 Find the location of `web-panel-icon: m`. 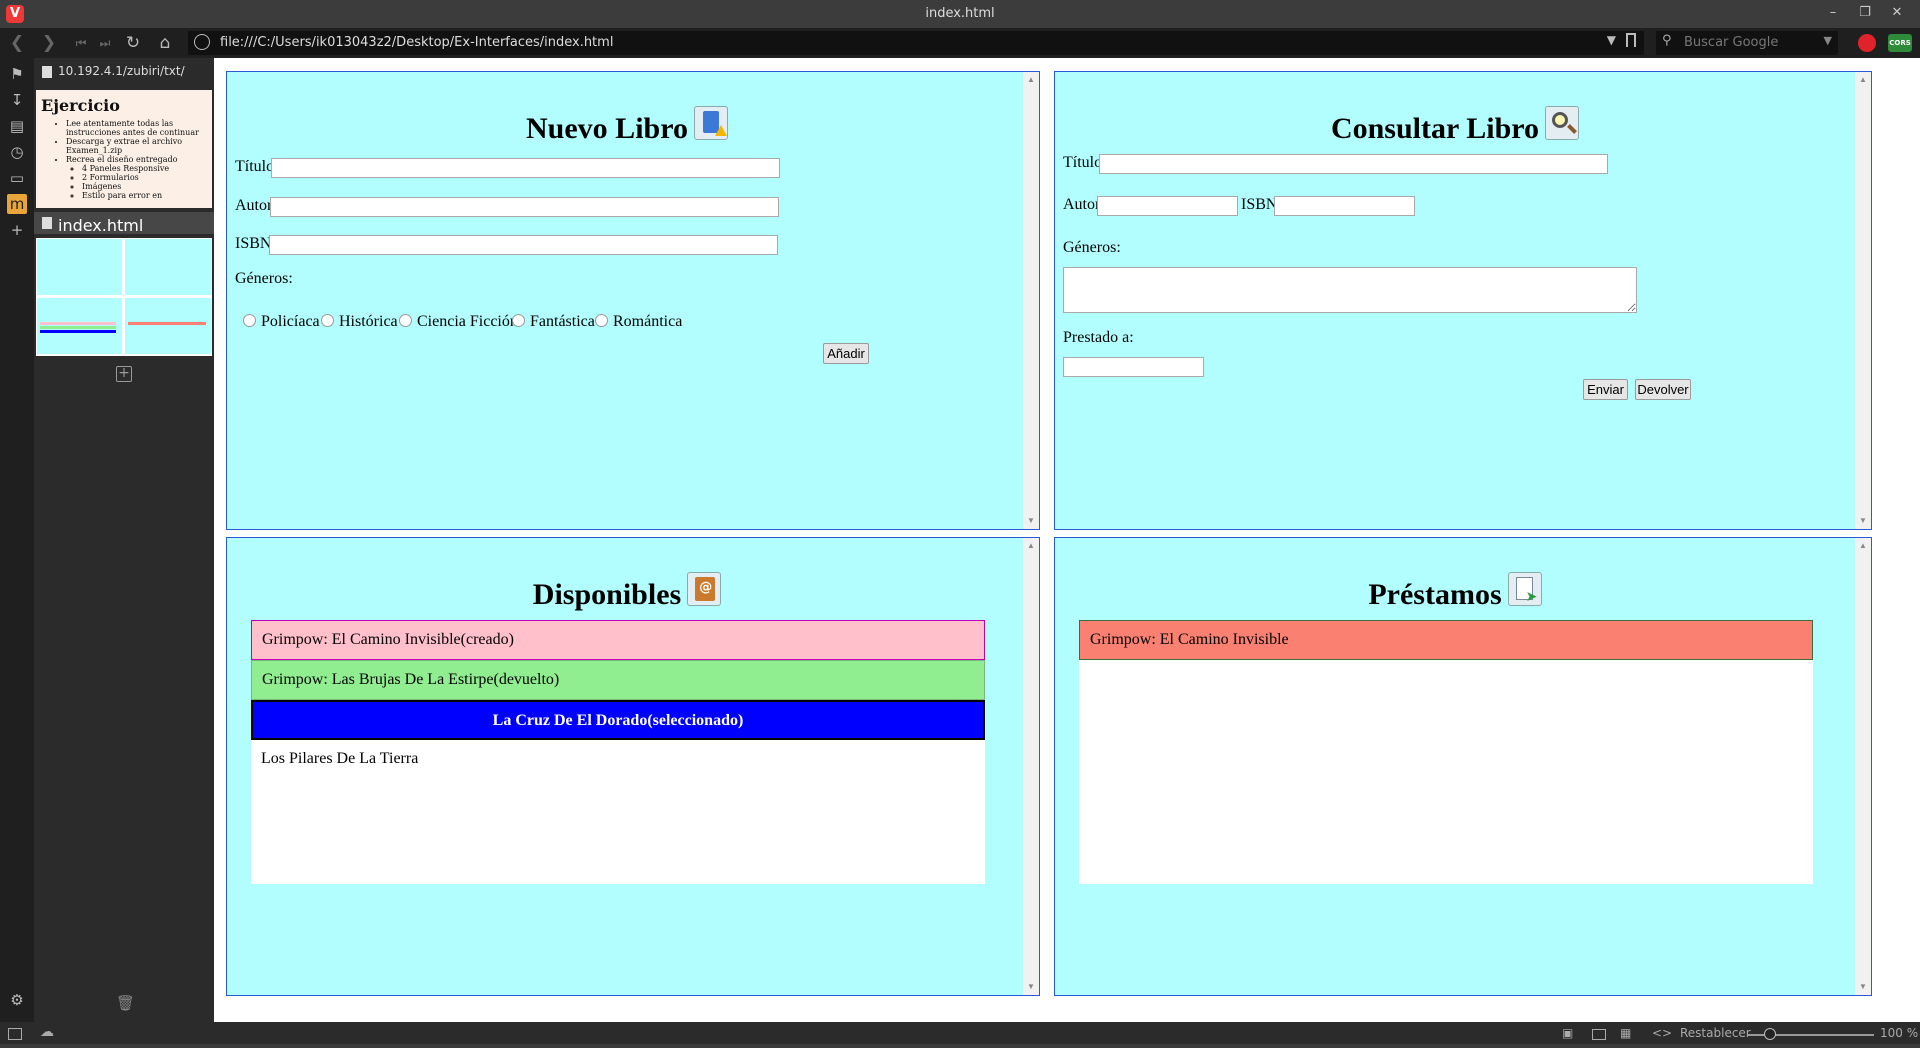

web-panel-icon: m is located at coordinates (17, 204).